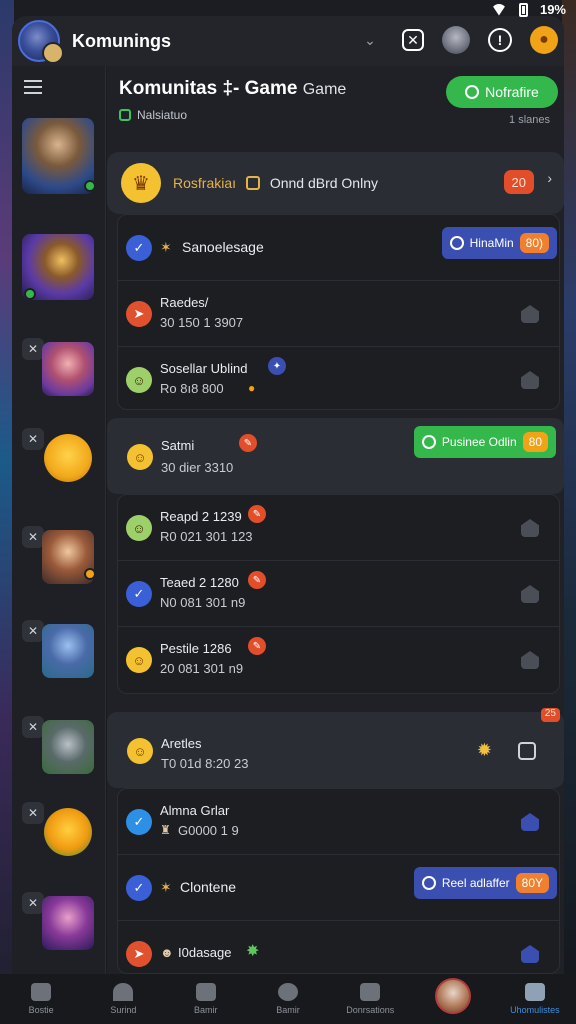 This screenshot has height=1024, width=576. I want to click on tree-icon, so click(123, 992).